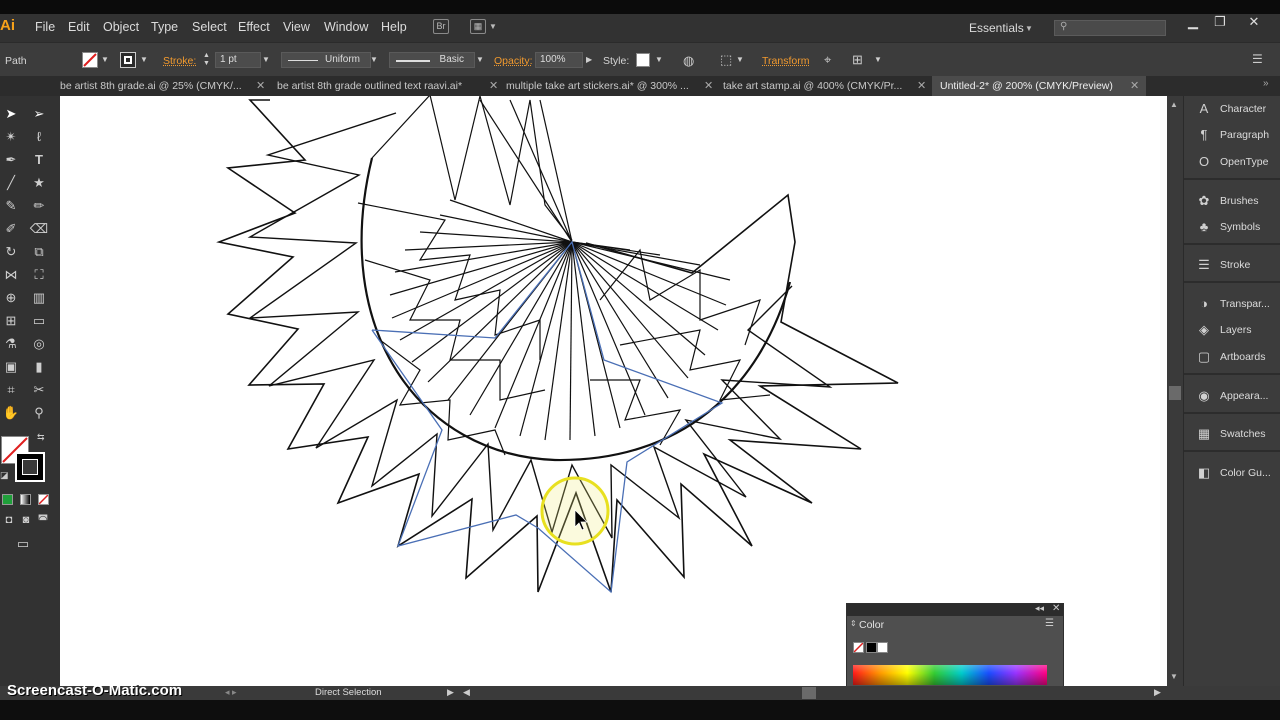 The width and height of the screenshot is (1280, 720). What do you see at coordinates (478, 26) in the screenshot?
I see `arrange-documents-icon: ▦` at bounding box center [478, 26].